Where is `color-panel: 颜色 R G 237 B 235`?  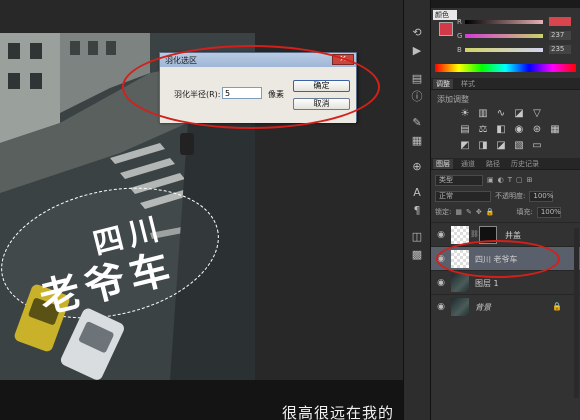 color-panel: 颜色 R G 237 B 235 is located at coordinates (505, 38).